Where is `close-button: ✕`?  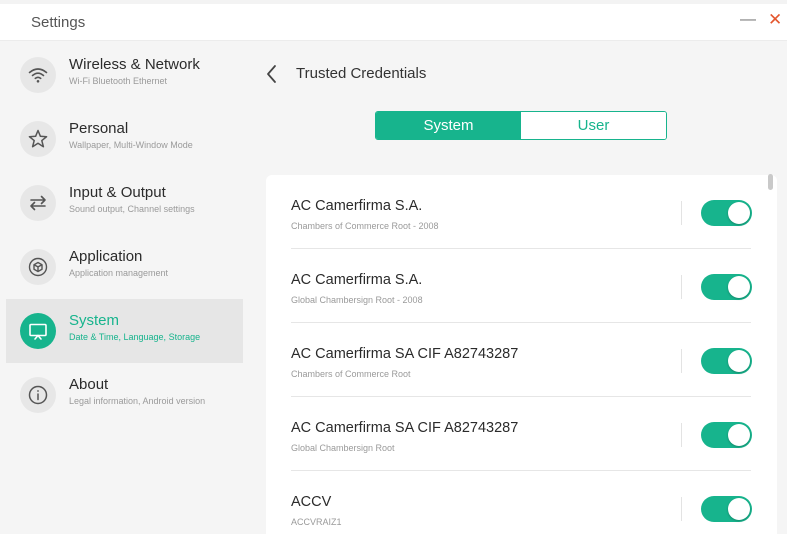
close-button: ✕ is located at coordinates (775, 19).